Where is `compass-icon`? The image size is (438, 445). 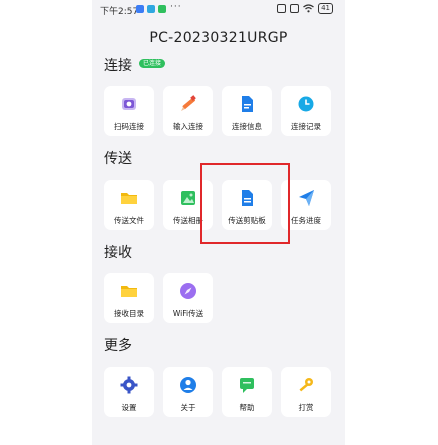
compass-icon is located at coordinates (188, 291).